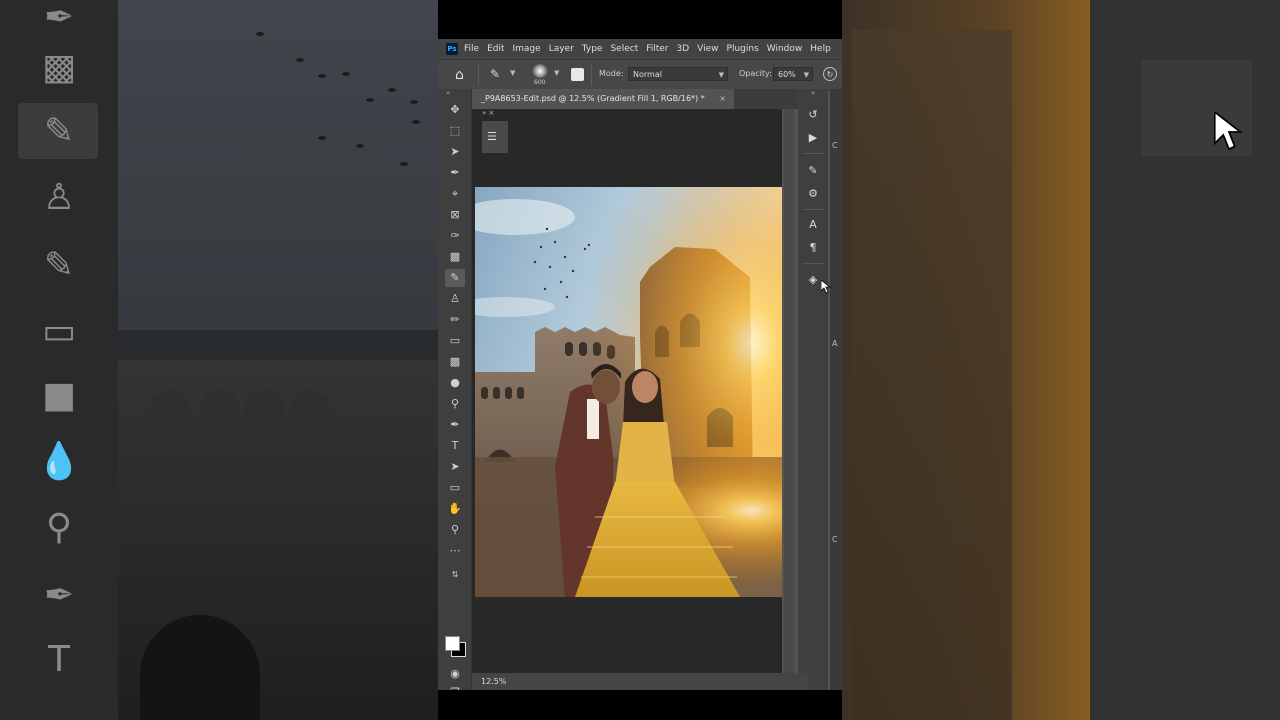  Describe the element at coordinates (836, 389) in the screenshot. I see `collapsed-side-panel: C A C` at that location.